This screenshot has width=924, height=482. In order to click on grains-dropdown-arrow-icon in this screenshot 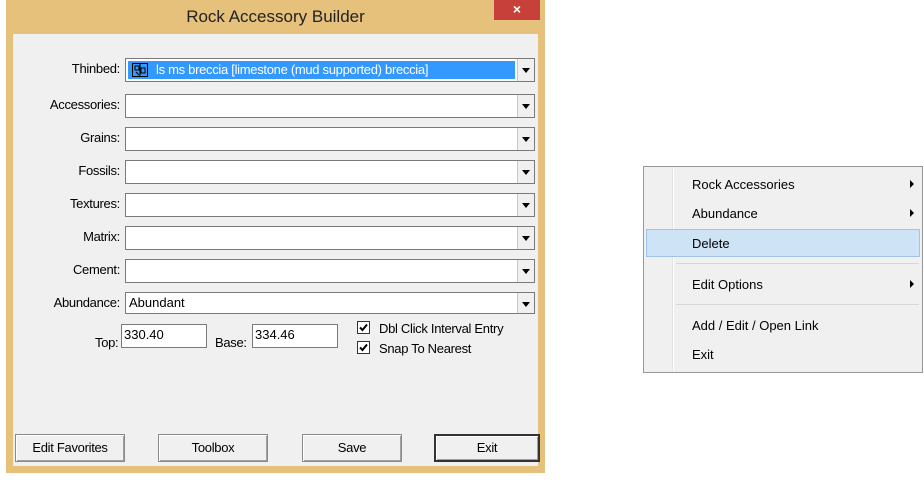, I will do `click(525, 139)`.